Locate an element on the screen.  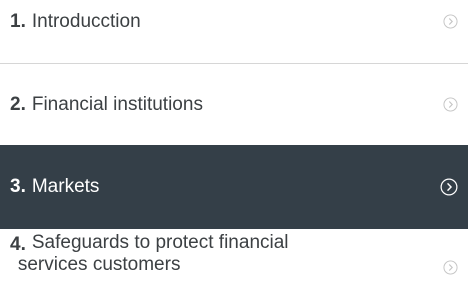
menu-item-label: Safeguards to protect financial is located at coordinates (160, 242).